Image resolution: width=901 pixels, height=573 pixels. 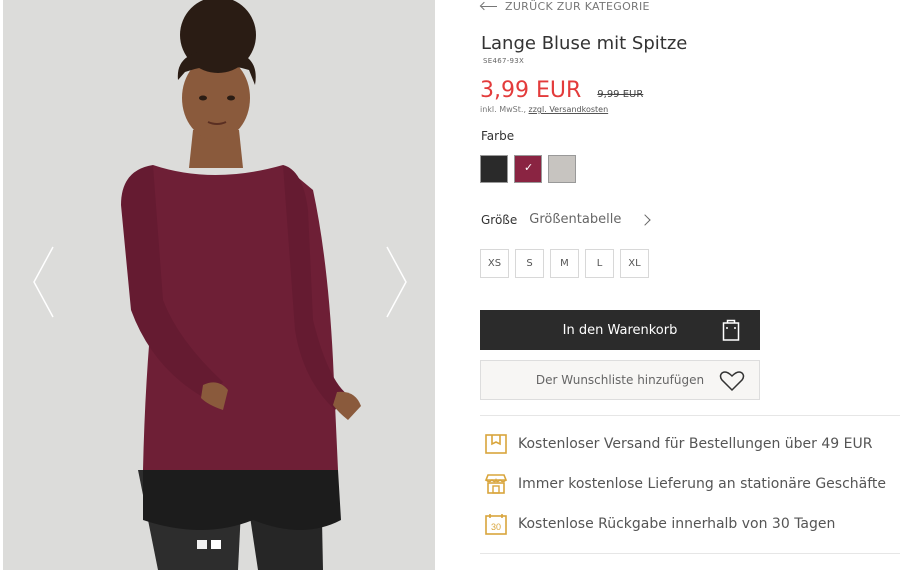 What do you see at coordinates (499, 219) in the screenshot?
I see `size-label: Größe` at bounding box center [499, 219].